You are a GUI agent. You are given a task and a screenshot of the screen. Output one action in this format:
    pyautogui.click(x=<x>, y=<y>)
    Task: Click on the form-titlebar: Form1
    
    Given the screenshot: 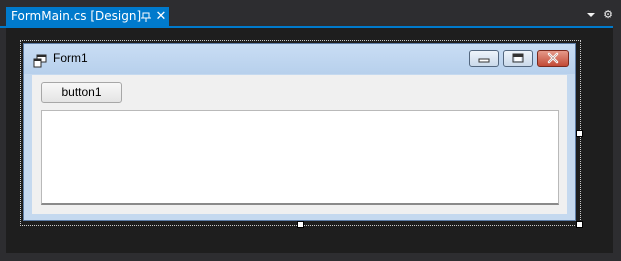 What is the action you would take?
    pyautogui.click(x=299, y=59)
    